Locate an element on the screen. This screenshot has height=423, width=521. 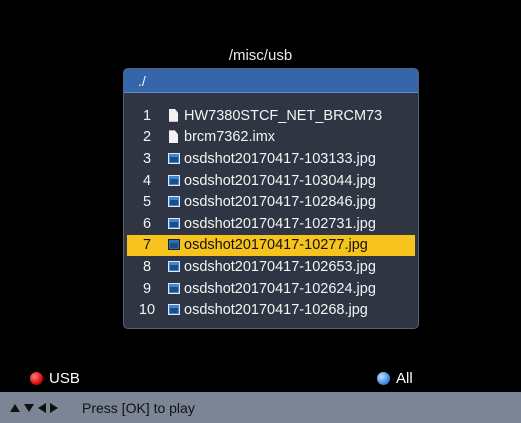
file-index: 8 is located at coordinates (147, 266).